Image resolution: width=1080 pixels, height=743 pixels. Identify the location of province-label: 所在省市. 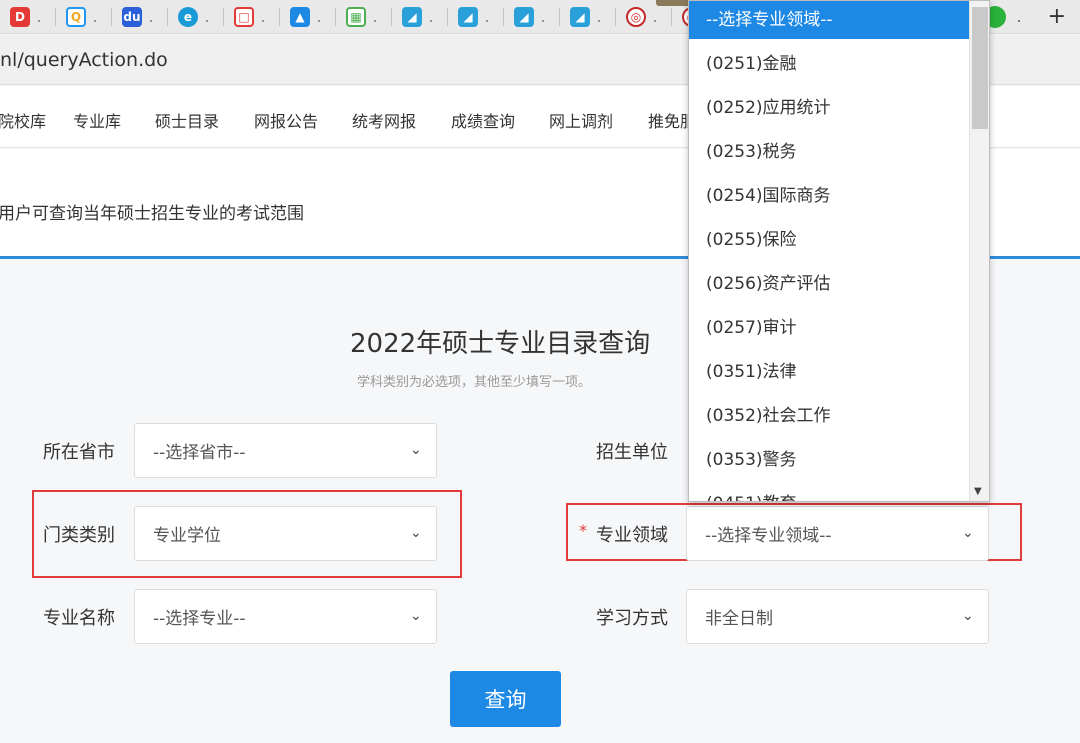
(79, 452).